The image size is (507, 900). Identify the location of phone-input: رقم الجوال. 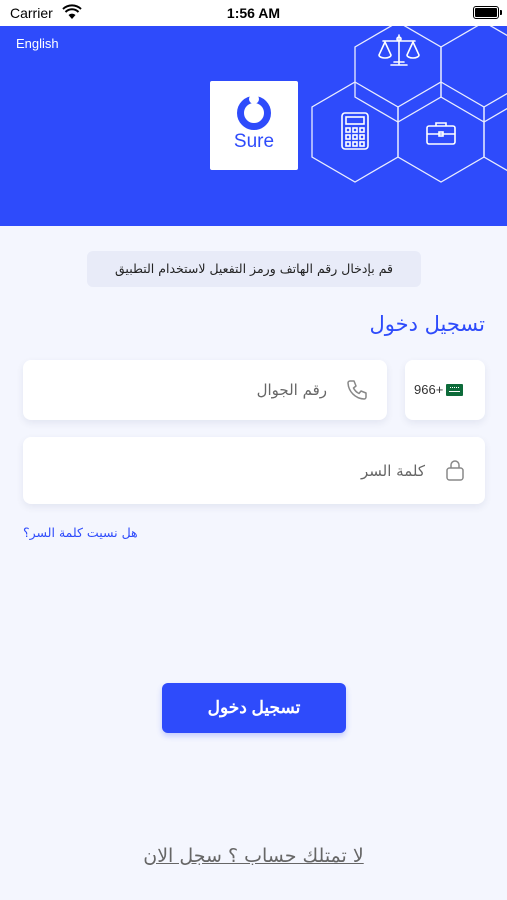
(205, 390).